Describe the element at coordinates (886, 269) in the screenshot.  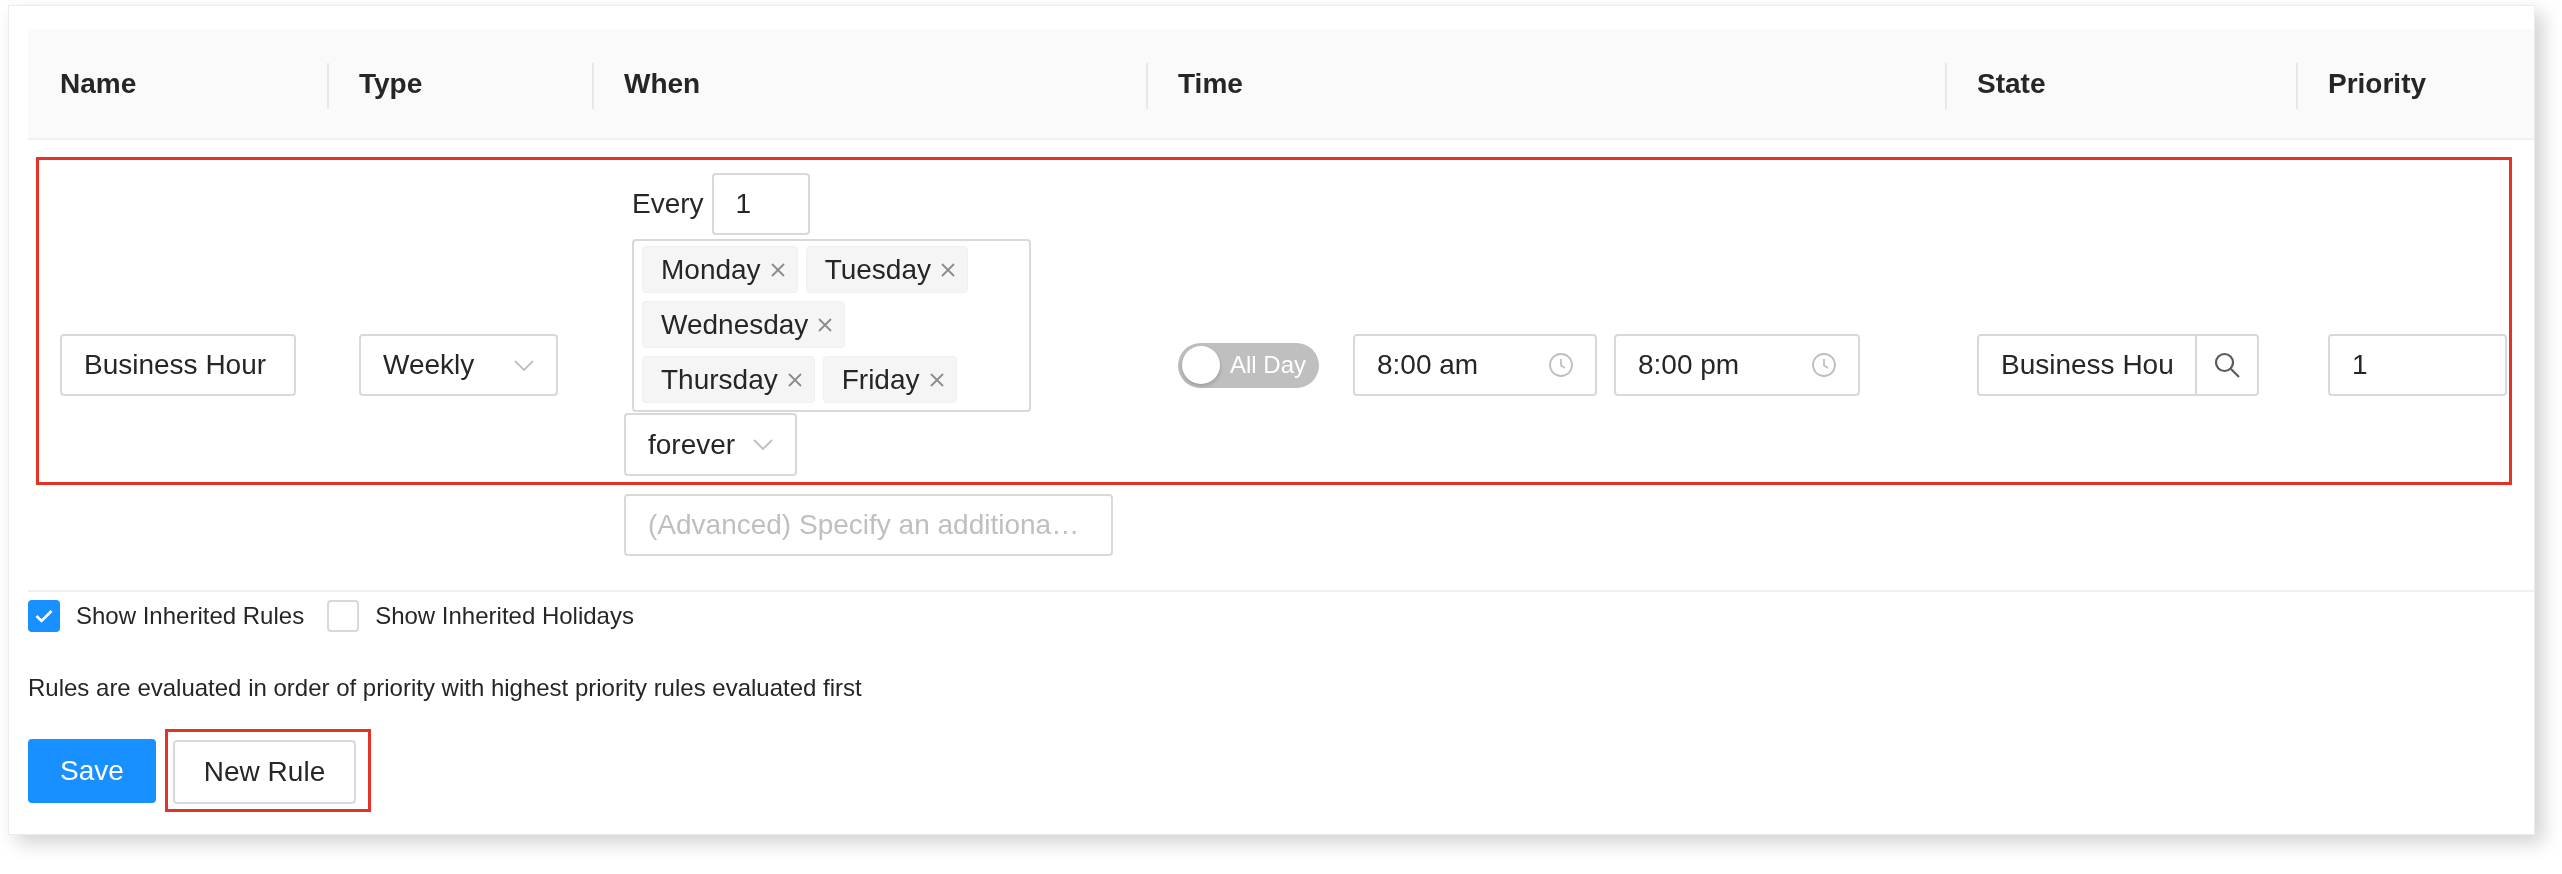
I see `day-tag: Tuesday` at that location.